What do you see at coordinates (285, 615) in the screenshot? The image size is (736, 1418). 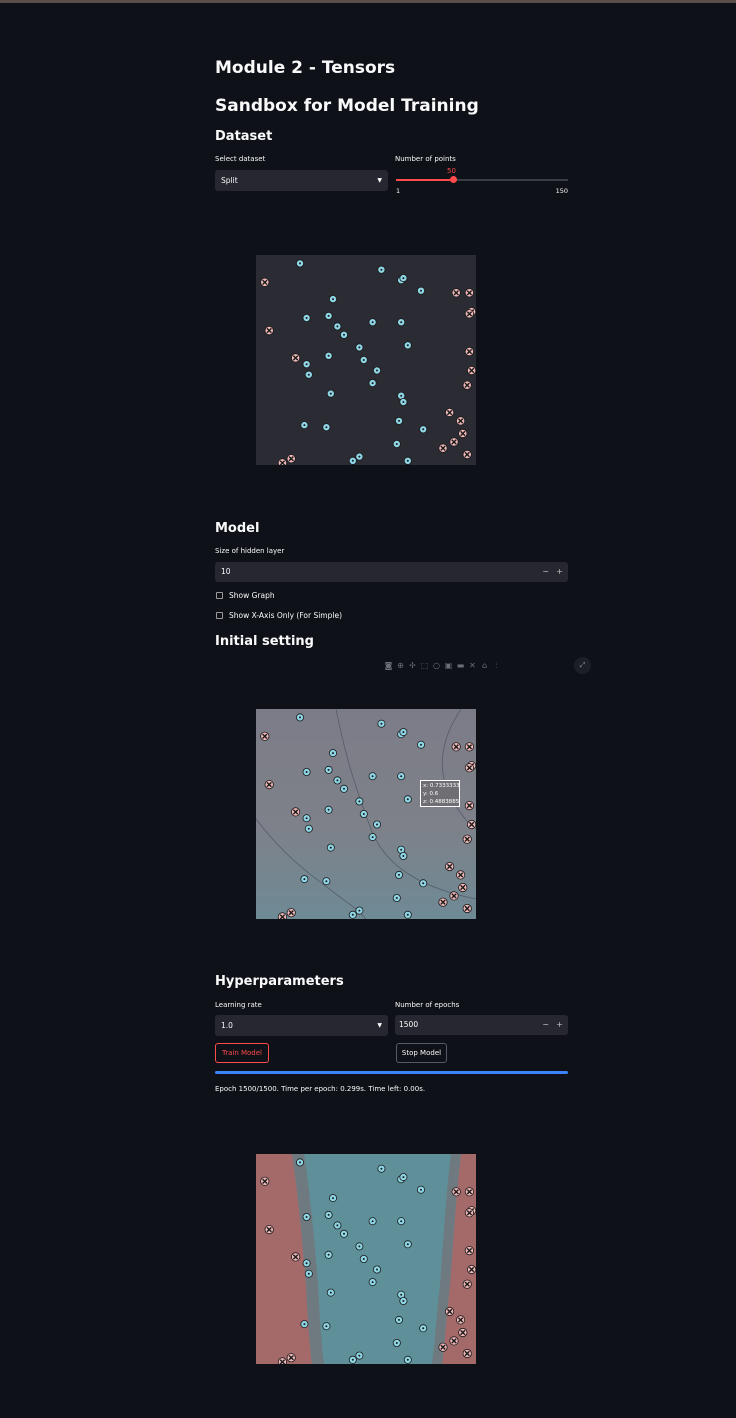 I see `show-x-axis-label: Show X-Axis Only (For Simple)` at bounding box center [285, 615].